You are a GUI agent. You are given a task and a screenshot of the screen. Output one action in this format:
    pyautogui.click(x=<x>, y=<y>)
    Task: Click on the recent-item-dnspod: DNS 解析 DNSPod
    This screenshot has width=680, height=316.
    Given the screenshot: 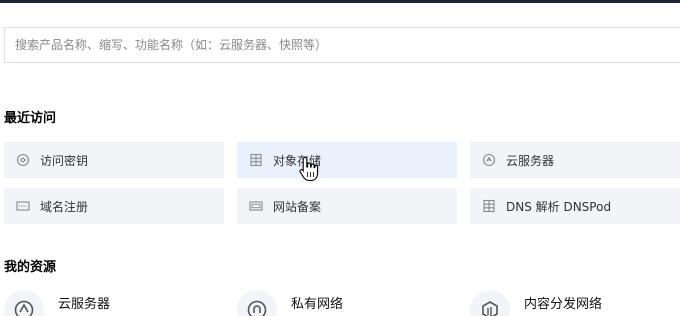 What is the action you would take?
    pyautogui.click(x=575, y=206)
    